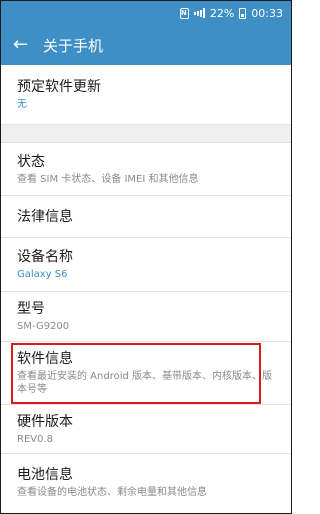 Image resolution: width=320 pixels, height=514 pixels. Describe the element at coordinates (45, 257) in the screenshot. I see `item-title: 设备名称` at that location.